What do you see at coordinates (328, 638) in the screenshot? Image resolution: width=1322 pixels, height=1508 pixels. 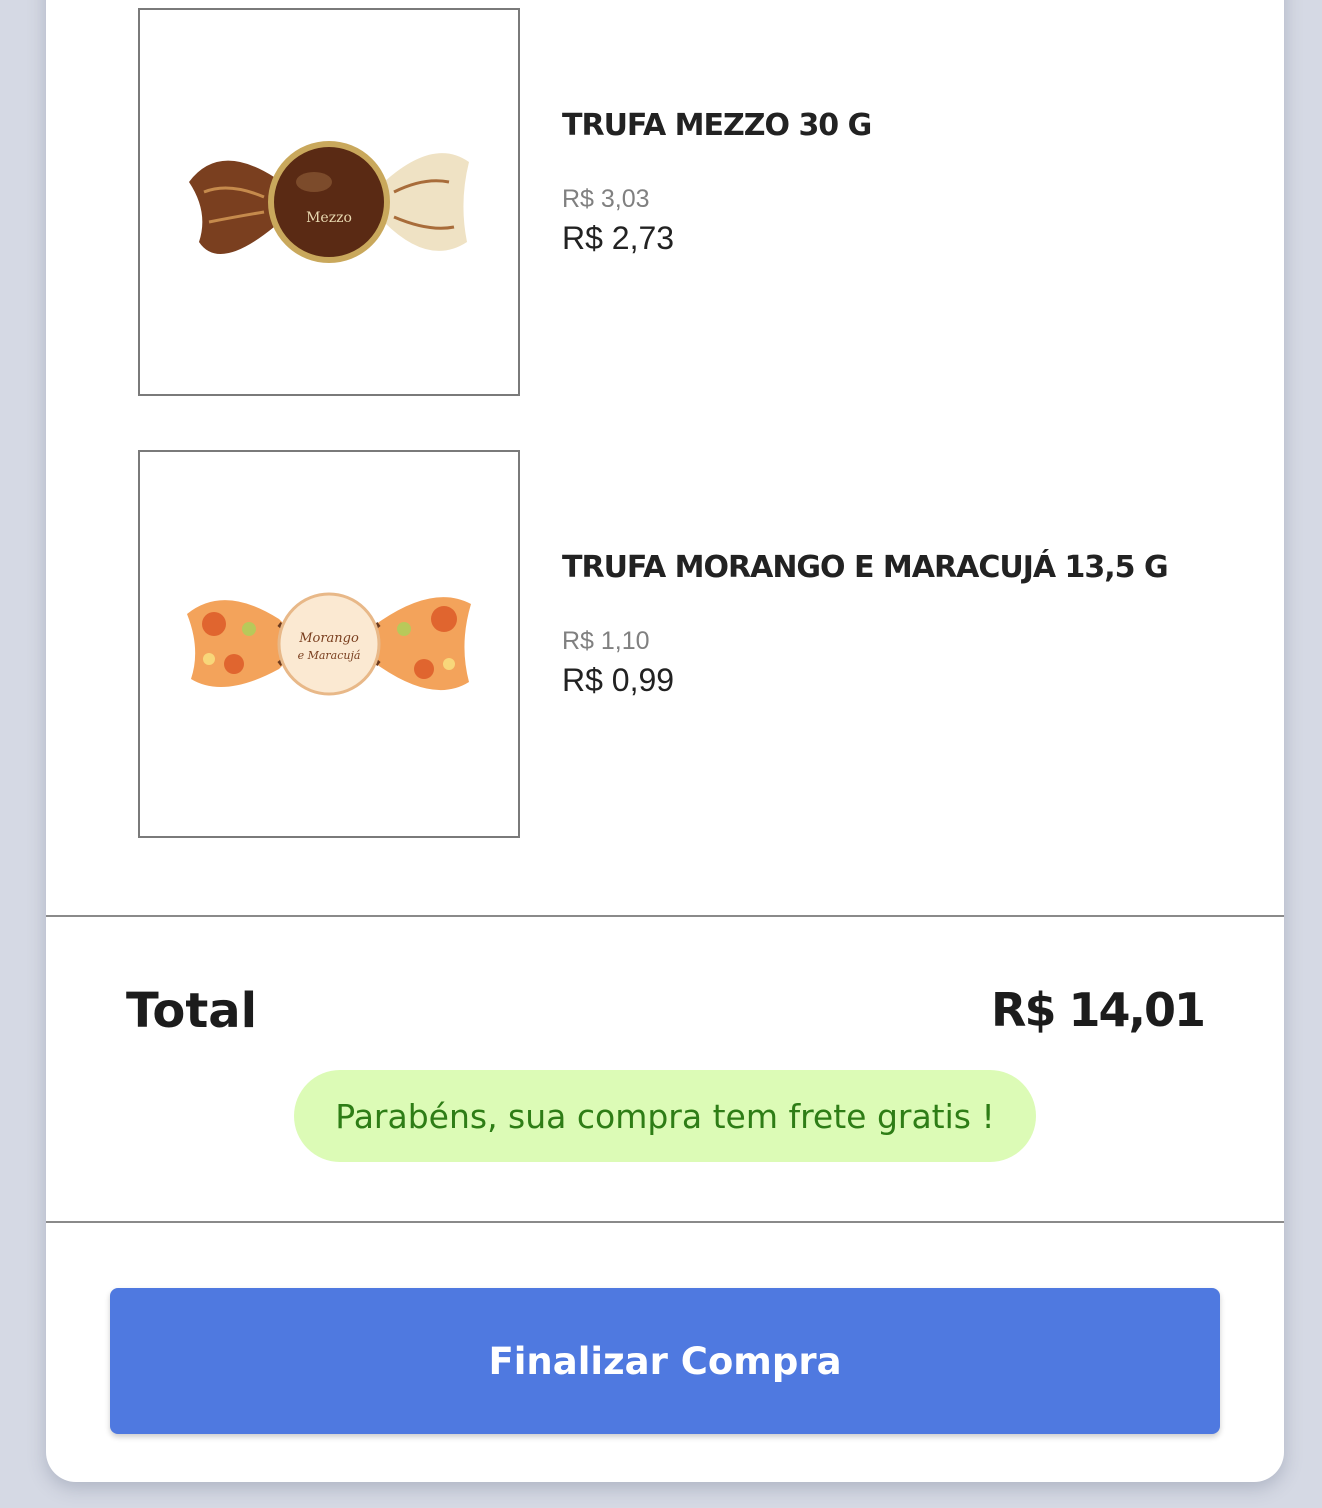 I see `svg-text: Morango` at bounding box center [328, 638].